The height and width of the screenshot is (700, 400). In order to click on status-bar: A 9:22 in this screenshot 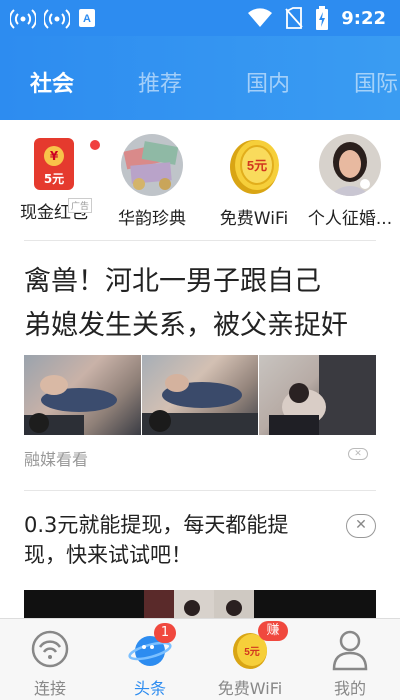, I will do `click(200, 18)`.